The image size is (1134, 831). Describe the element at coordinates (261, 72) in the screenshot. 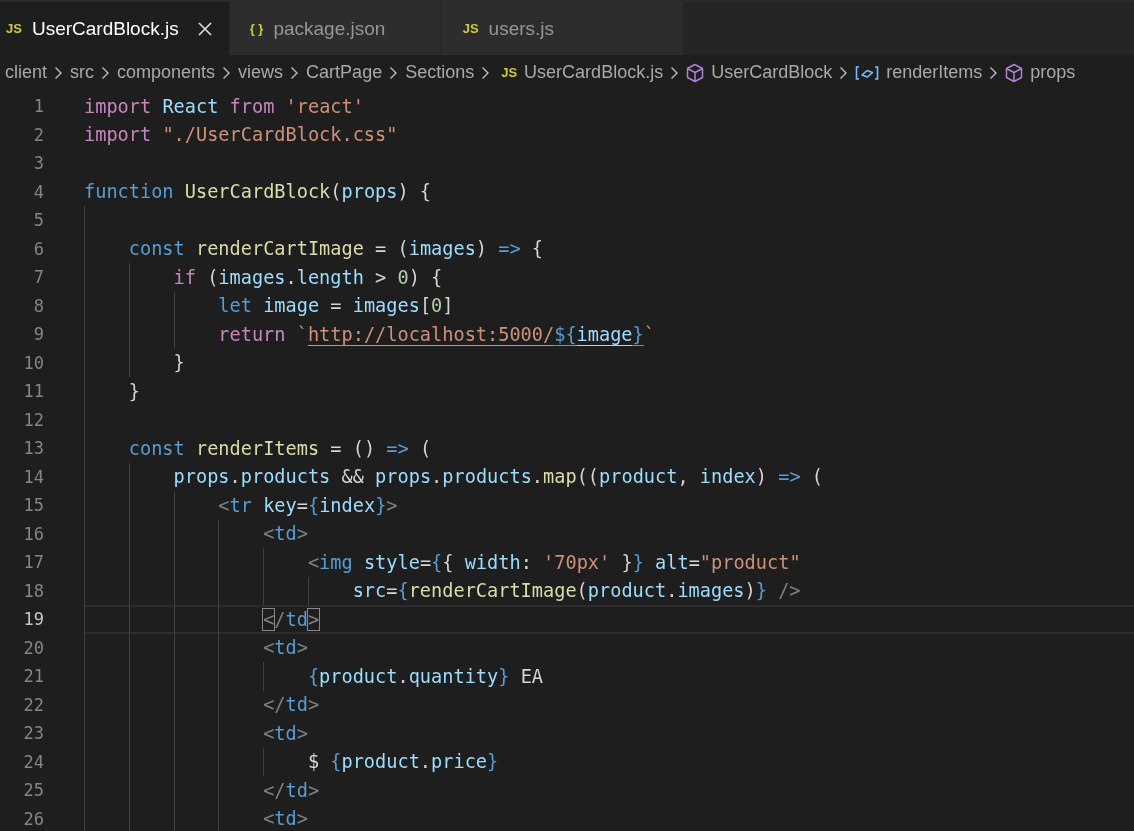

I see `breadcrumb-item: views` at that location.